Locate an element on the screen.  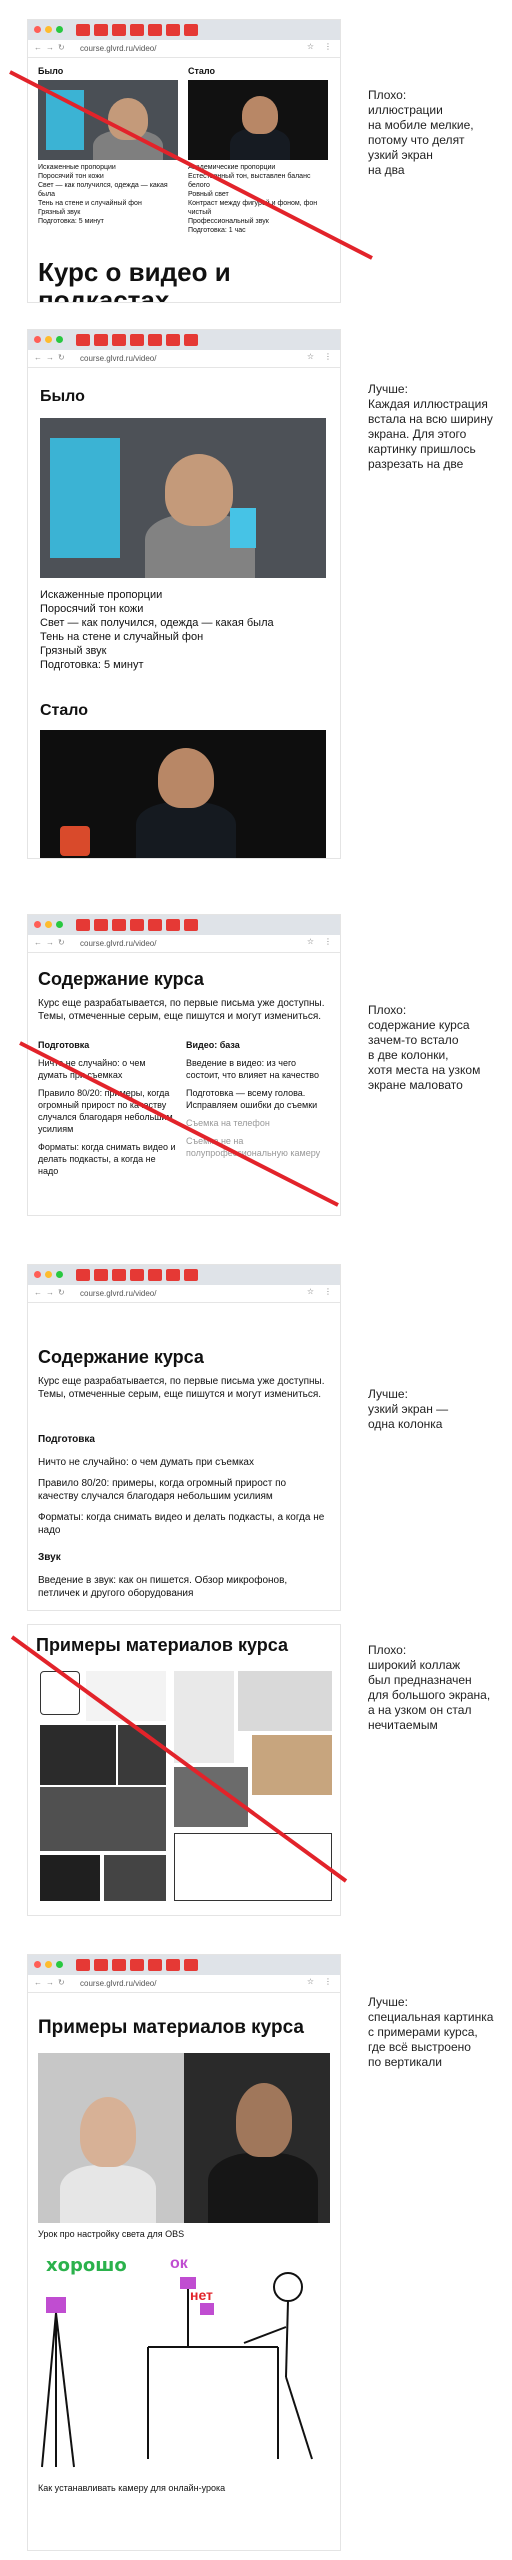
browser-tabbar is located at coordinates (184, 30).